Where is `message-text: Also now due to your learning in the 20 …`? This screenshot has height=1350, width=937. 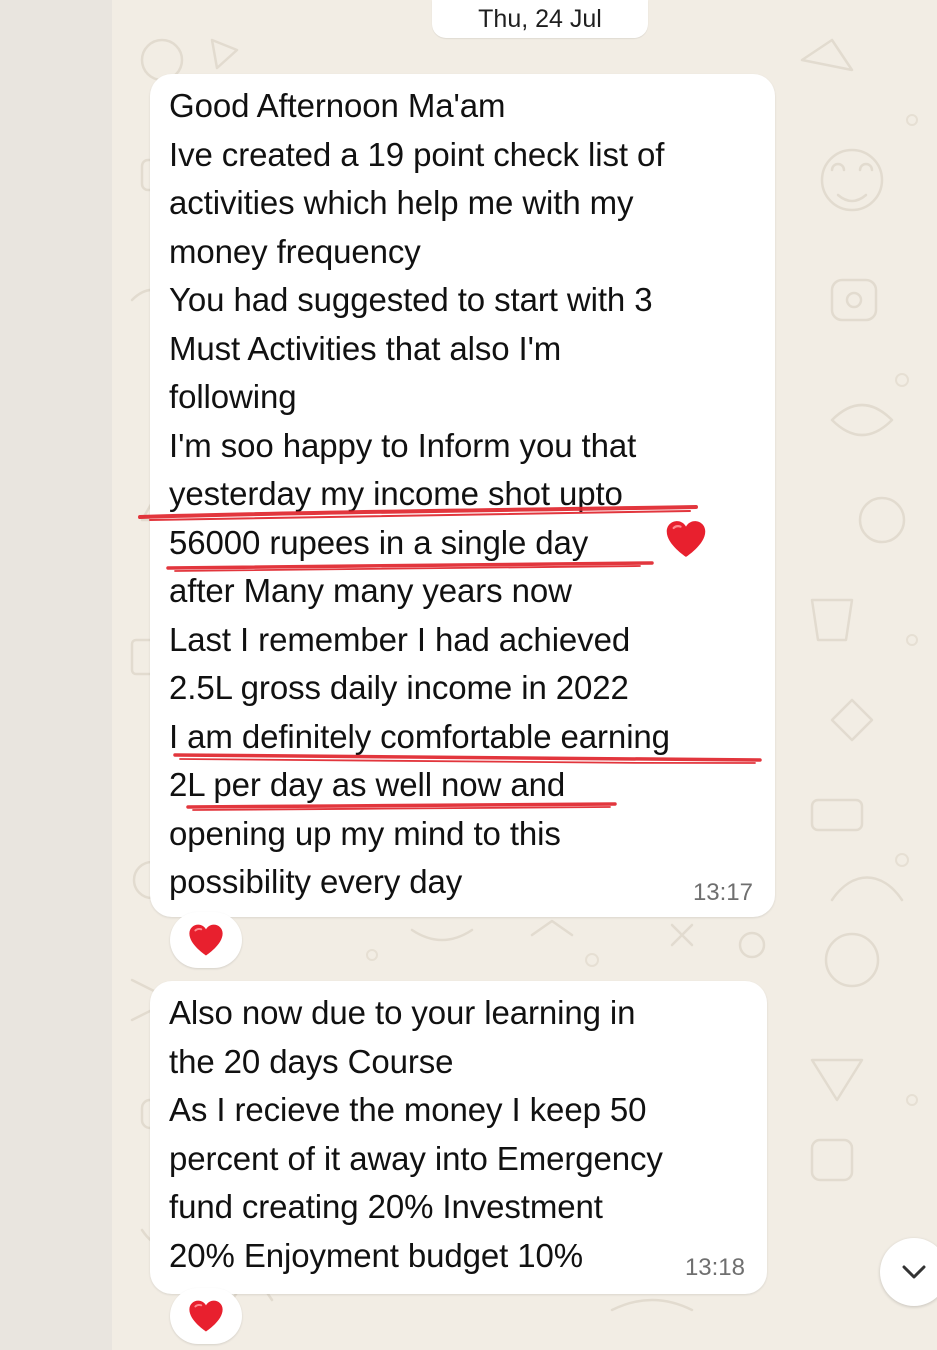
message-text: Also now due to your learning in the 20 … is located at coordinates (416, 1134).